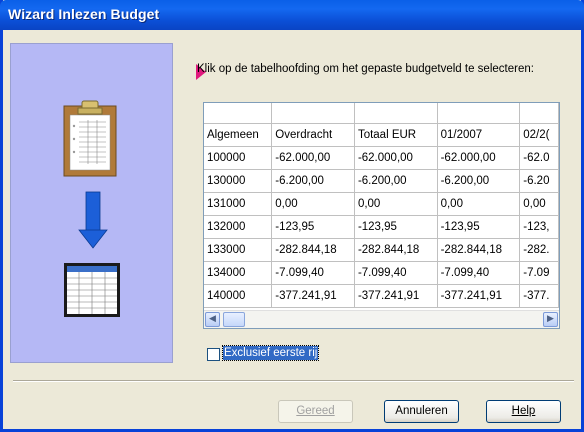  Describe the element at coordinates (539, 250) in the screenshot. I see `grid-cell: -282.` at that location.